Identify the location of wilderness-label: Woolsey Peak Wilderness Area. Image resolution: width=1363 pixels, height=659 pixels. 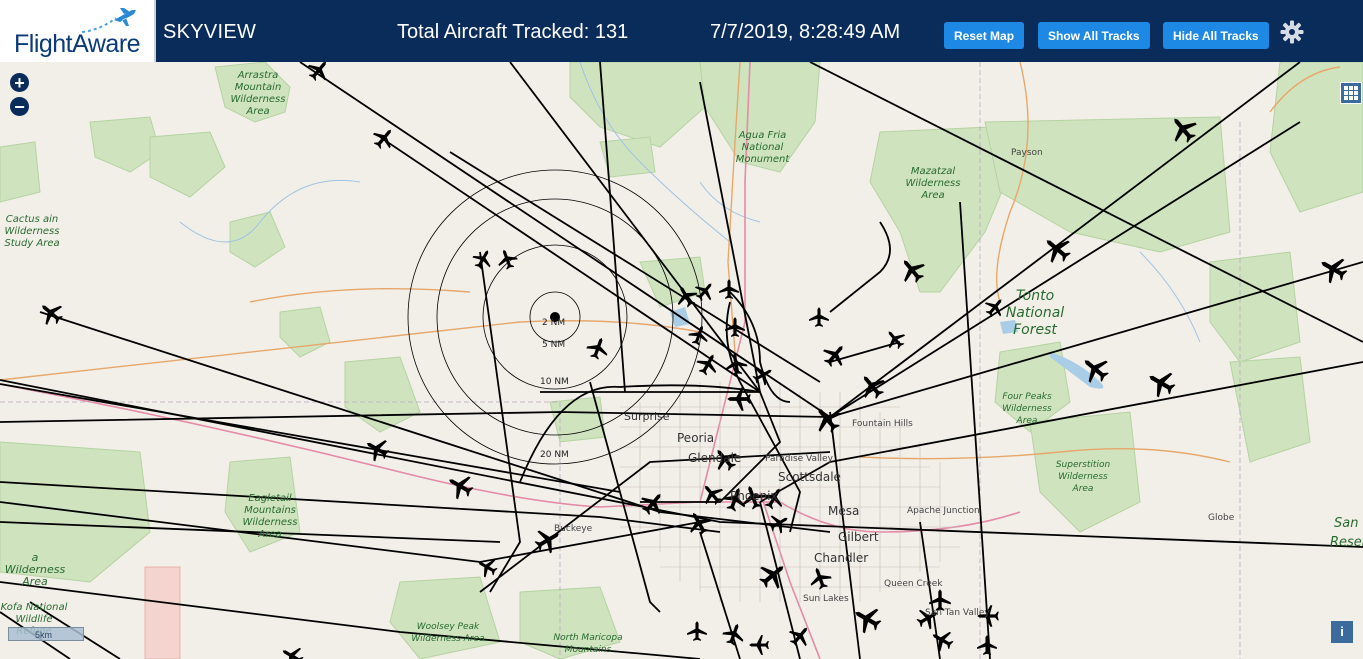
(448, 633).